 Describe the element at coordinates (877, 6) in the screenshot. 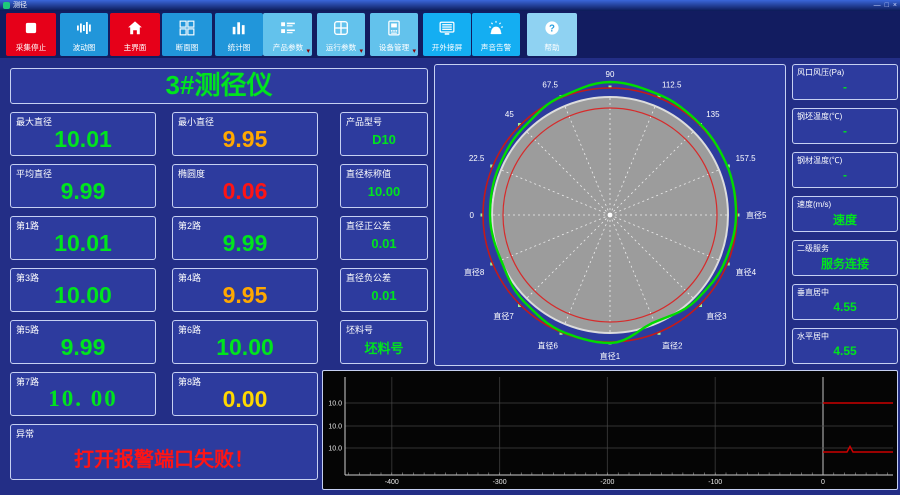

I see `minimize-button: —` at that location.